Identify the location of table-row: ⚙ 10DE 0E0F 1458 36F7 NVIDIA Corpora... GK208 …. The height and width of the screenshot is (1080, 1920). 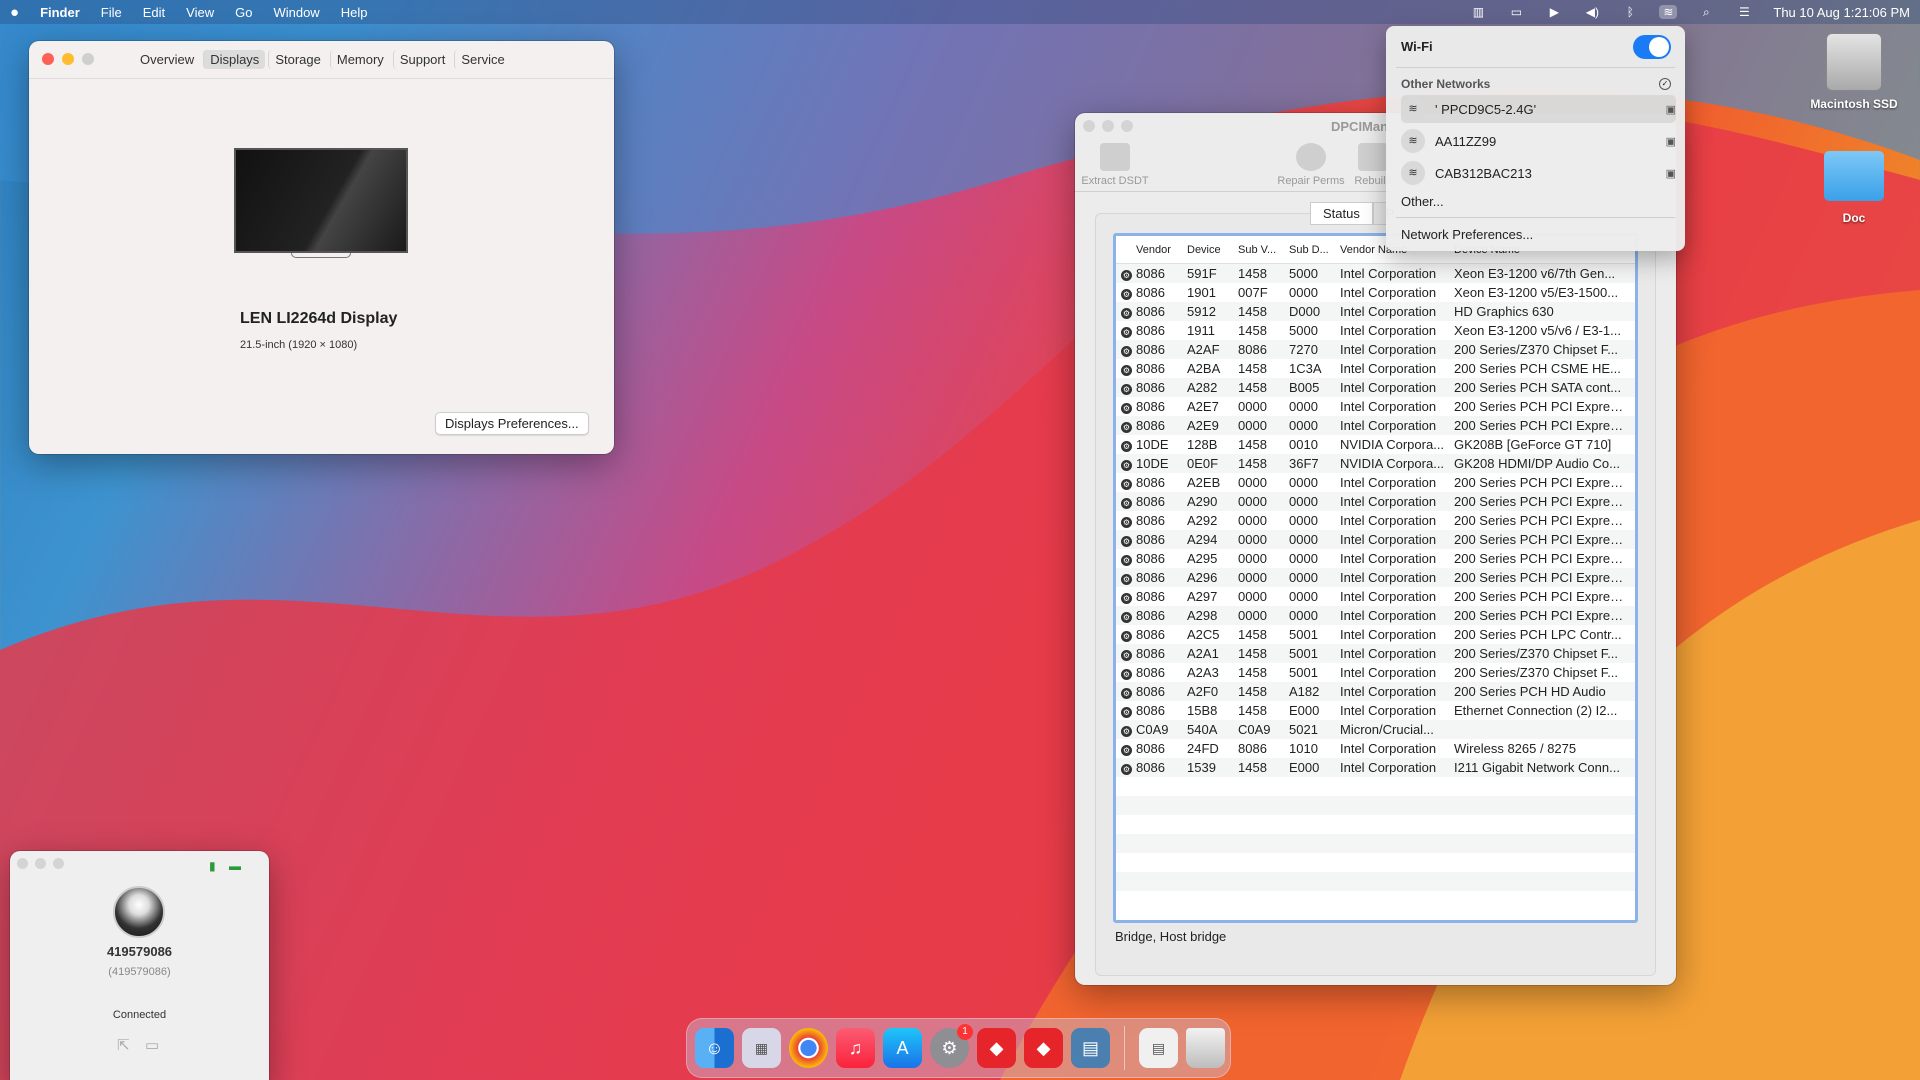
(1375, 463).